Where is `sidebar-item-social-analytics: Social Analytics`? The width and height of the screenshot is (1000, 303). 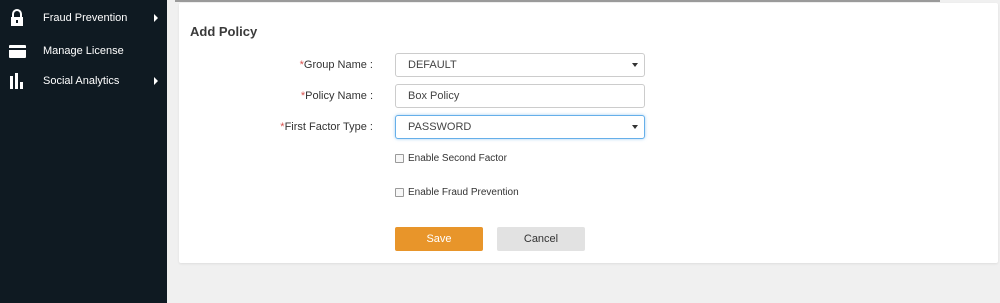
sidebar-item-social-analytics: Social Analytics is located at coordinates (83, 81).